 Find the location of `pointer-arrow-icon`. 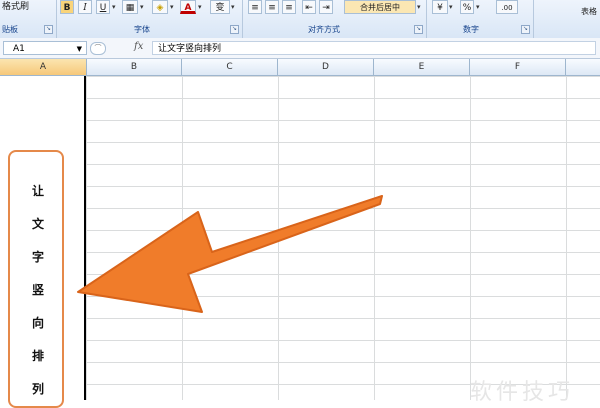

pointer-arrow-icon is located at coordinates (230, 254).